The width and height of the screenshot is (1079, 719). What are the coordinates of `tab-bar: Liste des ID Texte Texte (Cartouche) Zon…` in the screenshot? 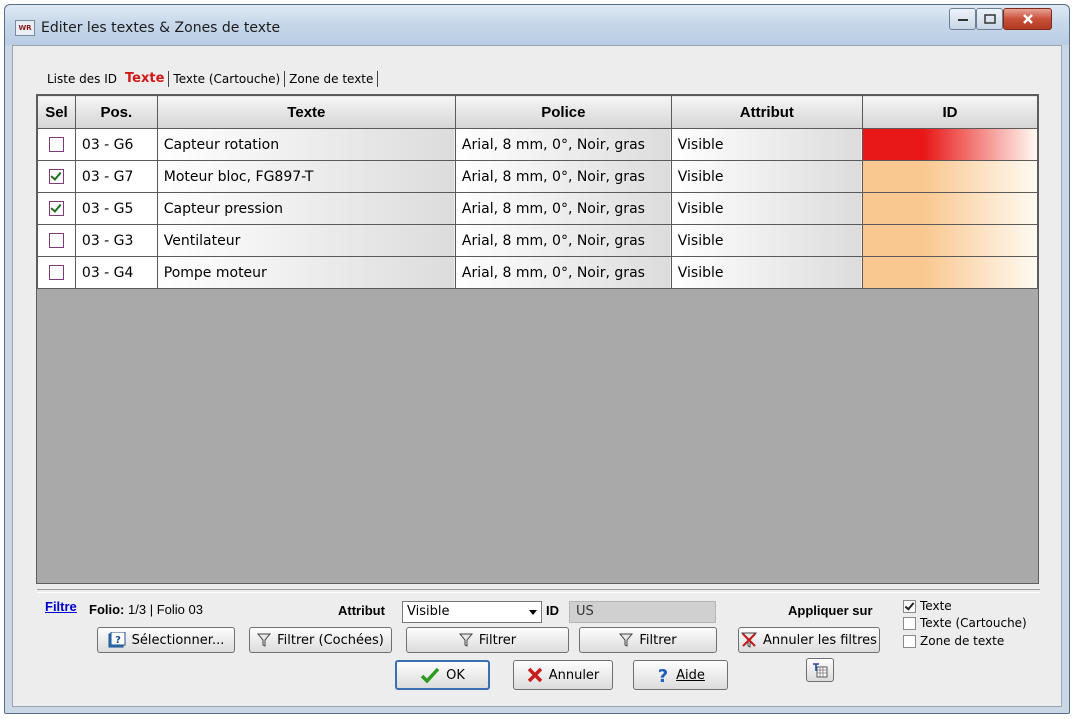 It's located at (211, 79).